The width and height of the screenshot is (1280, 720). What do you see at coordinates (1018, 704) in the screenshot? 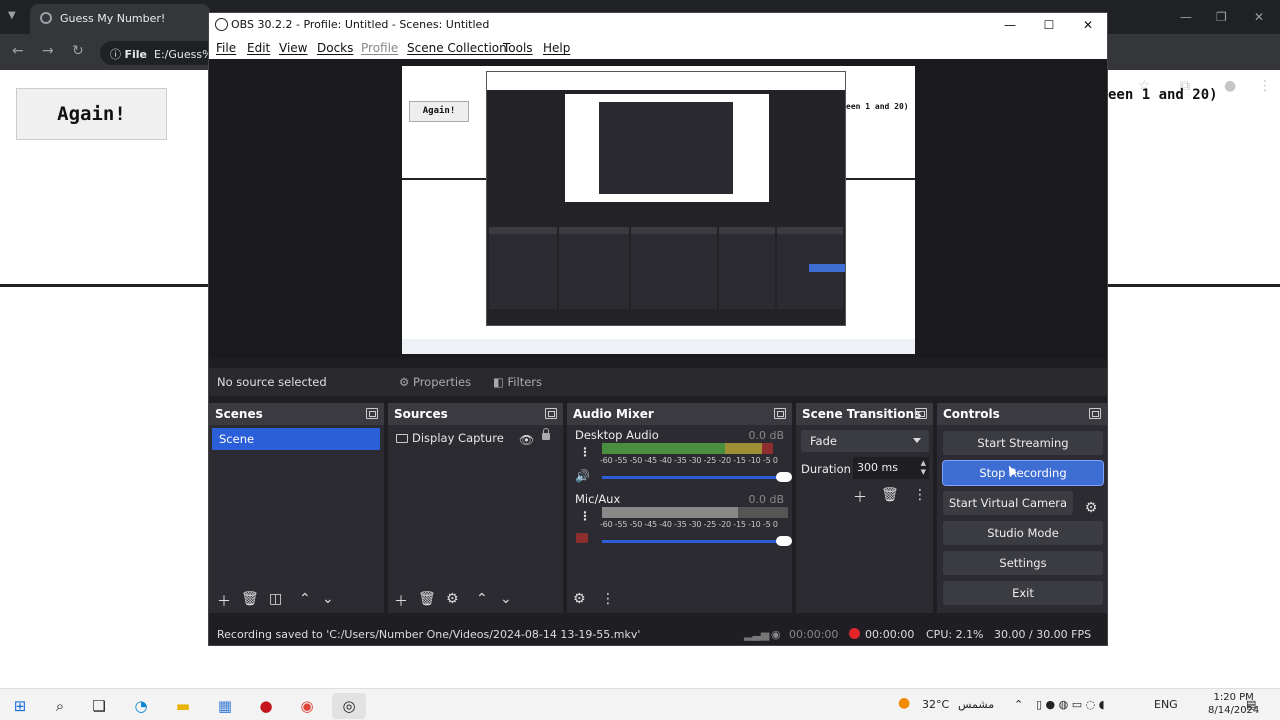
I see `tray-chevron-up-icon: ⌃` at bounding box center [1018, 704].